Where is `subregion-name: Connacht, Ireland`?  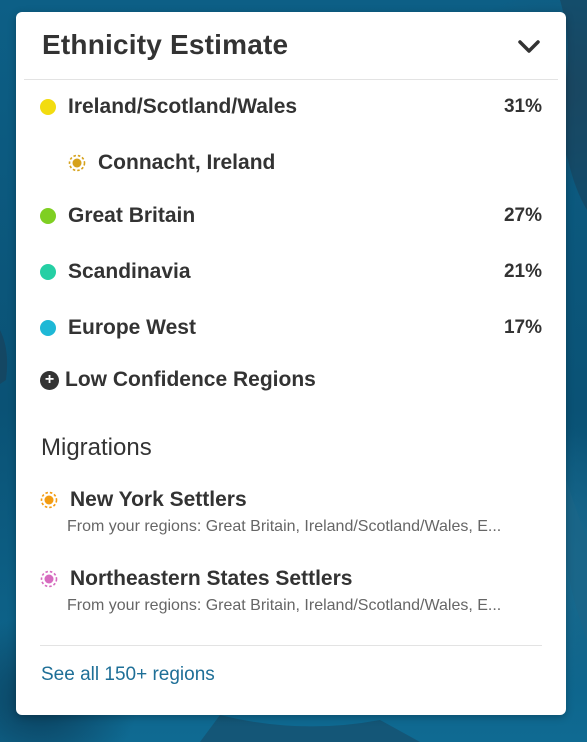 subregion-name: Connacht, Ireland is located at coordinates (187, 162).